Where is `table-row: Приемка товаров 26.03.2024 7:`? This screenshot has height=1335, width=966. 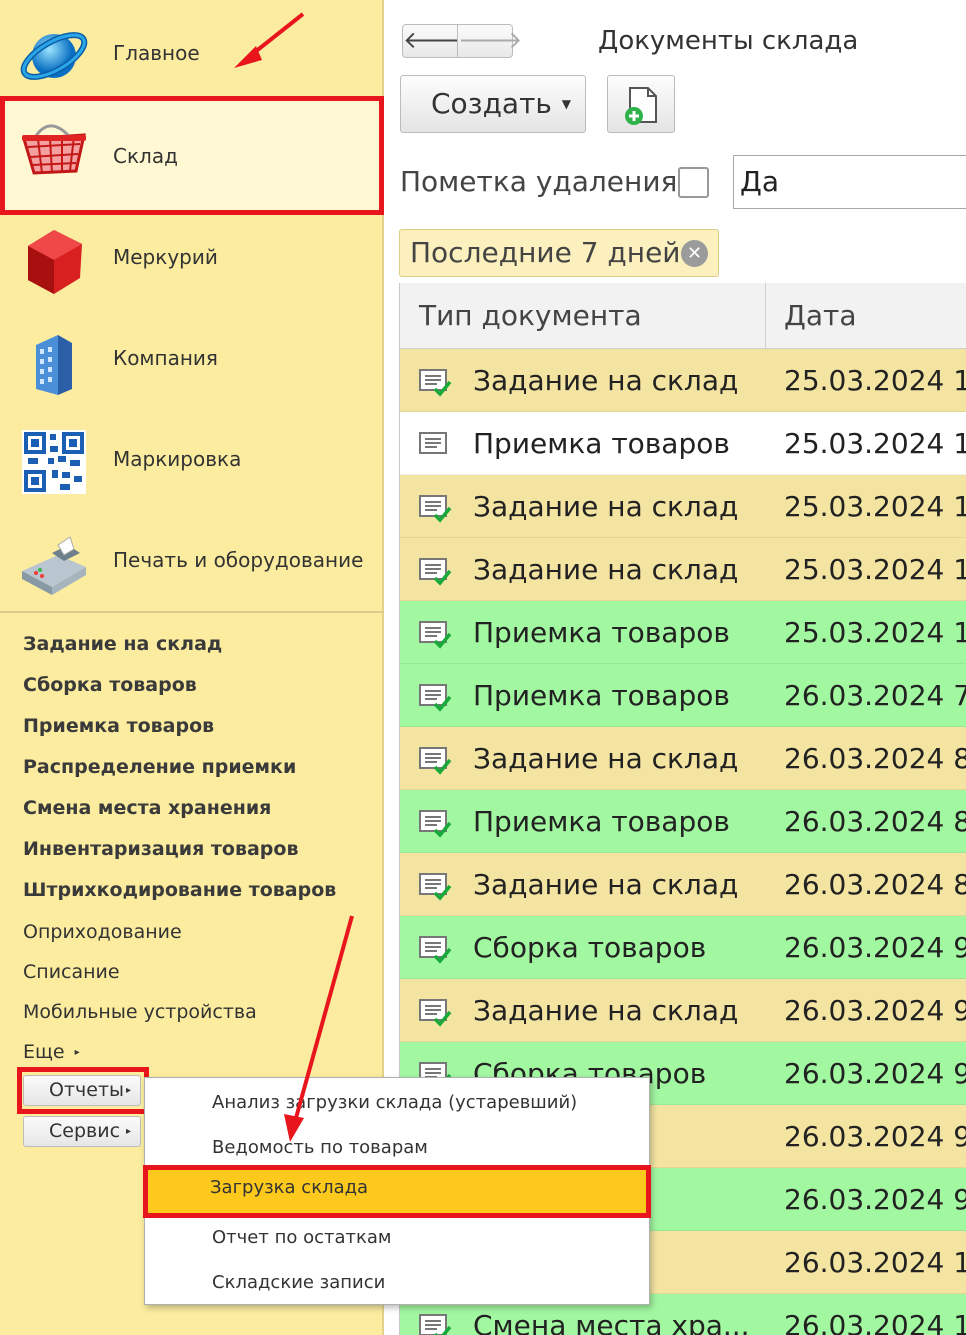
table-row: Приемка товаров 26.03.2024 7: is located at coordinates (683, 695).